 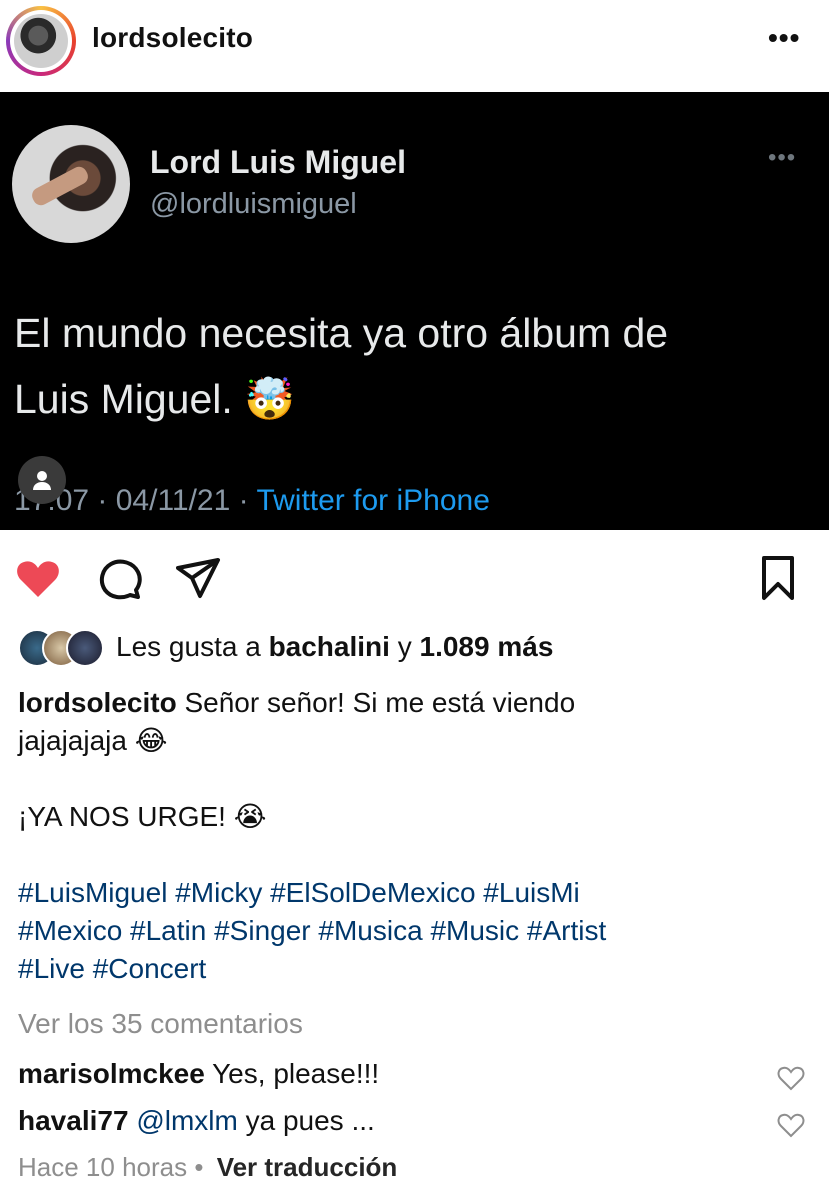 I want to click on comment-row: marisolmckee Yes, please!!!, so click(x=415, y=1078).